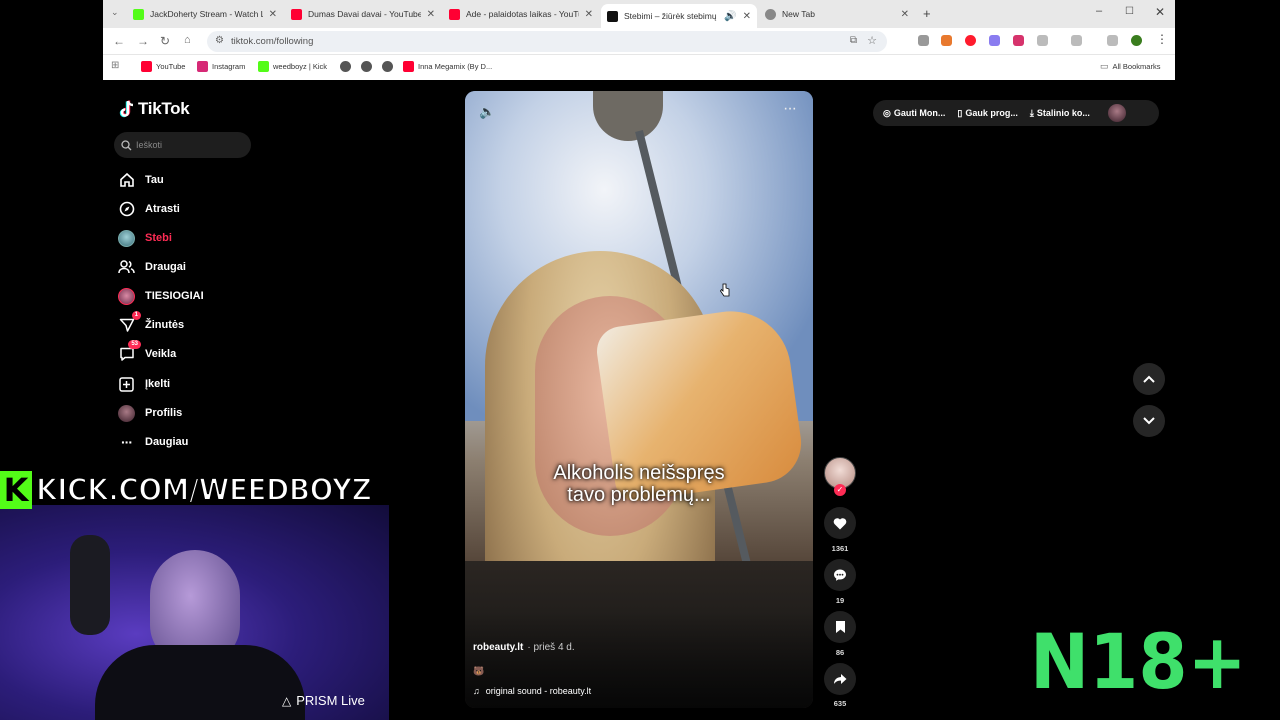 The width and height of the screenshot is (1280, 720). What do you see at coordinates (679, 16) in the screenshot?
I see `tab-4-active: Stebimi – žiūrėk stebimų kū 🔊 ✕` at bounding box center [679, 16].